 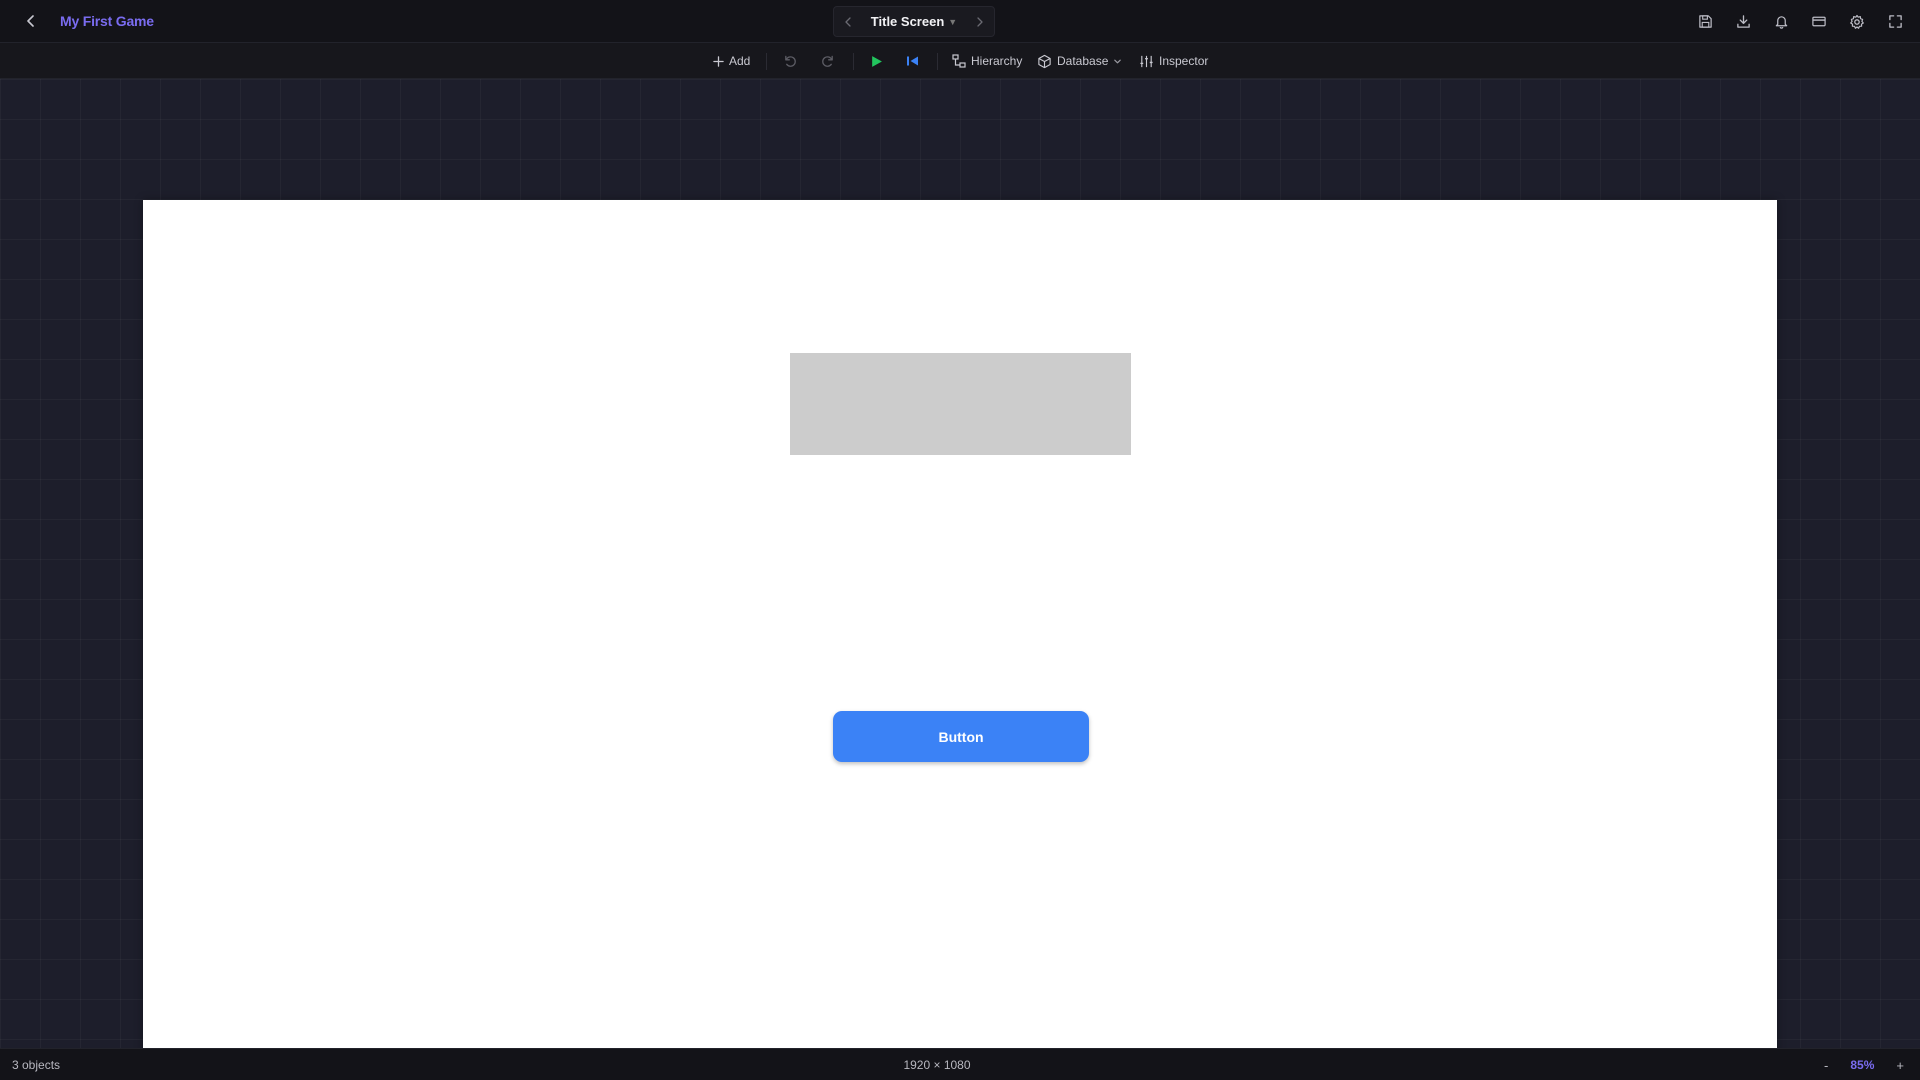 I want to click on next-scene-button, so click(x=980, y=21).